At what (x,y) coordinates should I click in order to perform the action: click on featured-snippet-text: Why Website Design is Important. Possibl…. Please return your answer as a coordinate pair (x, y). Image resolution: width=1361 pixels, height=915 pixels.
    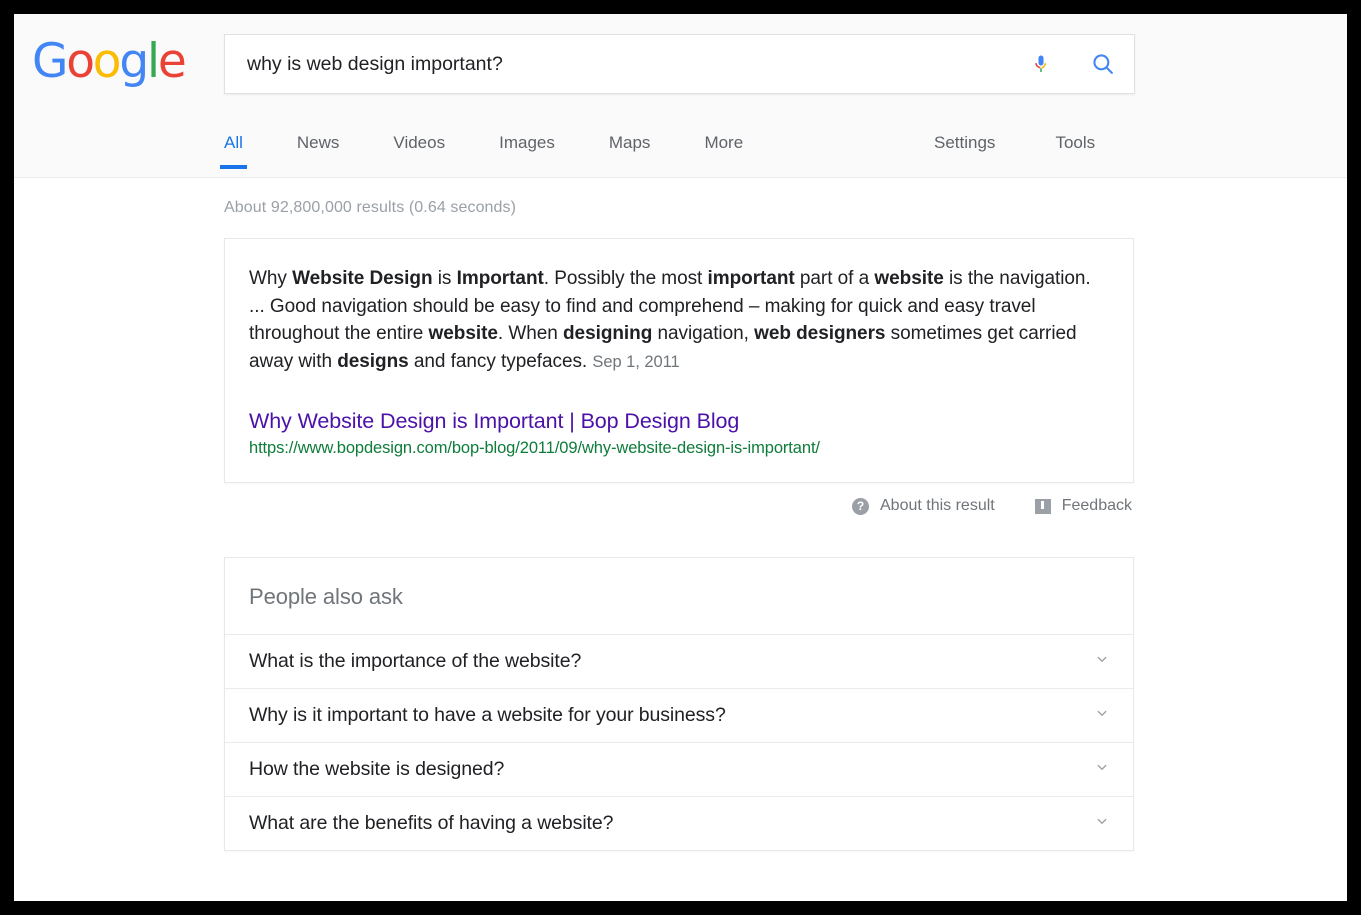
    Looking at the image, I should click on (679, 320).